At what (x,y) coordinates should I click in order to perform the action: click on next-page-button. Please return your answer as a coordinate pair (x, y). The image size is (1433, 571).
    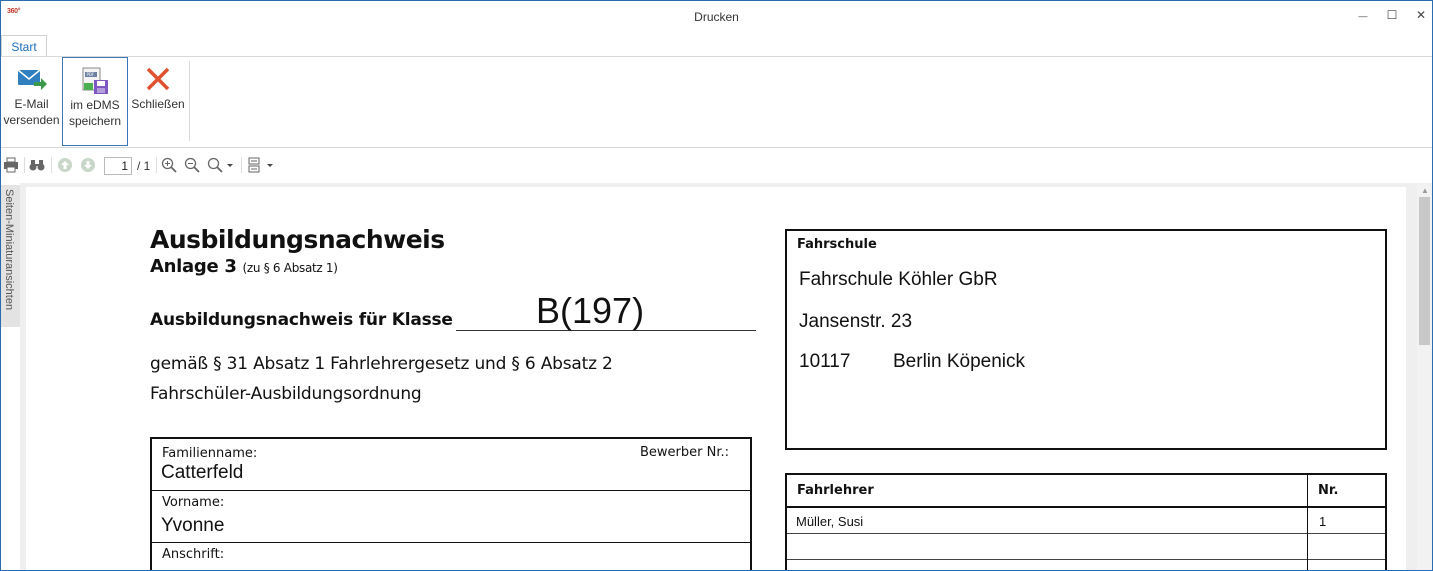
    Looking at the image, I should click on (88, 165).